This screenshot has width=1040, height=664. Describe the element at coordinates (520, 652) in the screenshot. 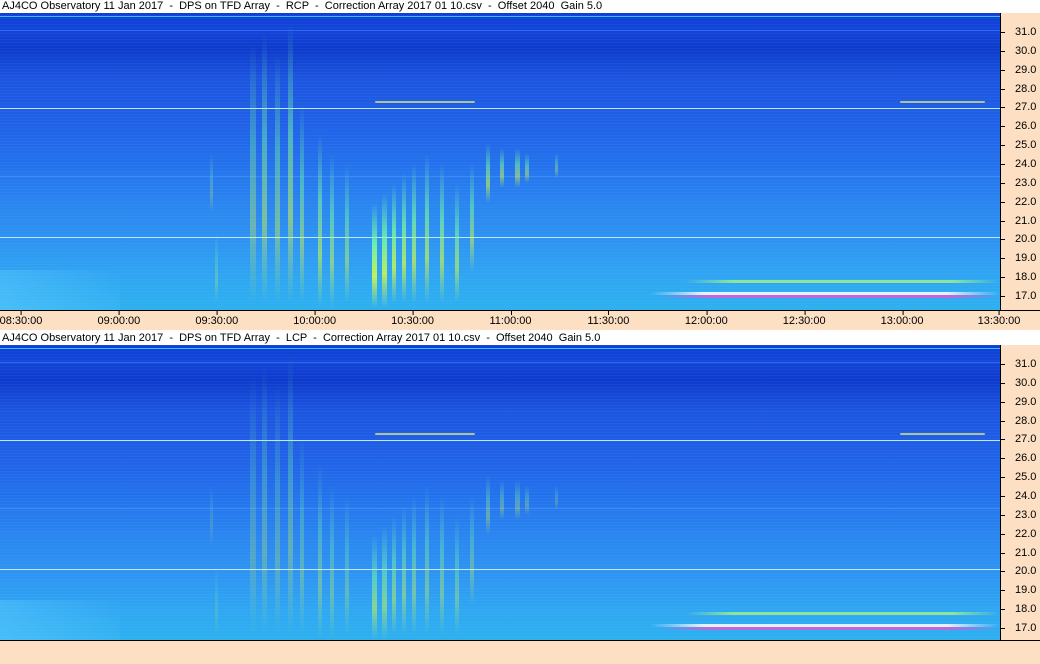

I see `bottom-bar` at that location.